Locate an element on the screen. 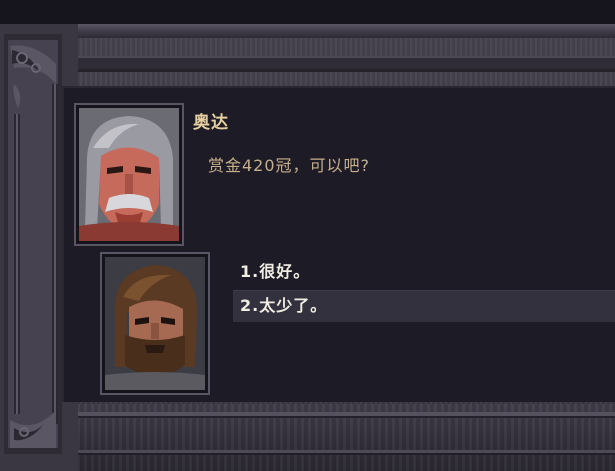  old-man-face-icon is located at coordinates (129, 174).